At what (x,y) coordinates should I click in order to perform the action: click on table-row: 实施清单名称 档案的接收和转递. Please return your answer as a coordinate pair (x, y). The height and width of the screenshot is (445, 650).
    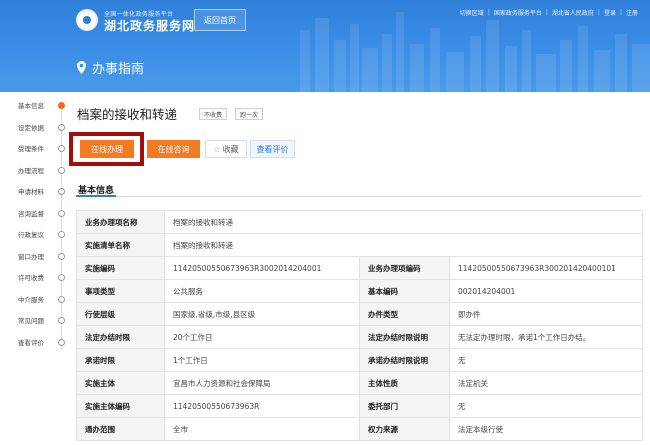
    Looking at the image, I should click on (360, 245).